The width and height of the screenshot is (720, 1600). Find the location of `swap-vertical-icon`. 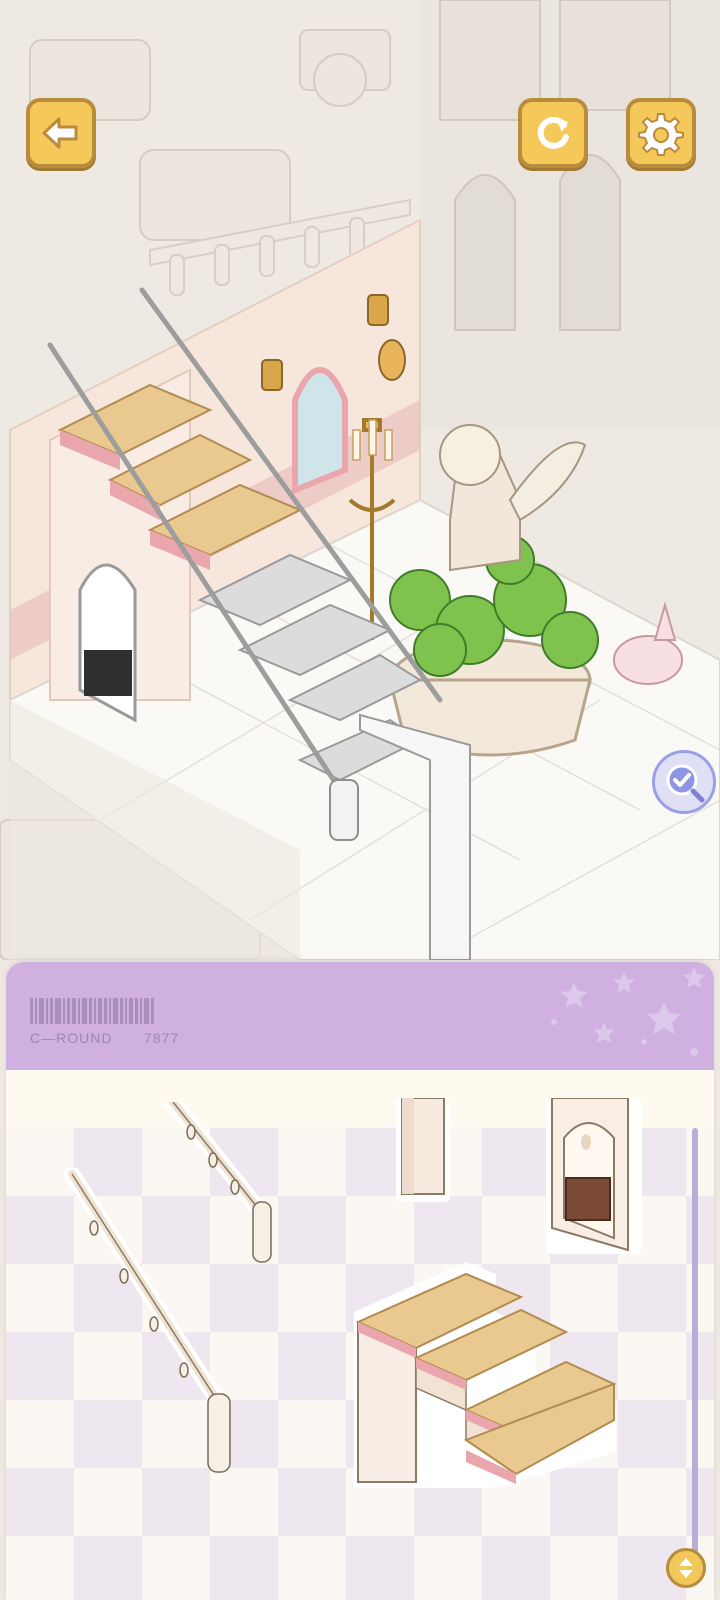

swap-vertical-icon is located at coordinates (686, 1568).